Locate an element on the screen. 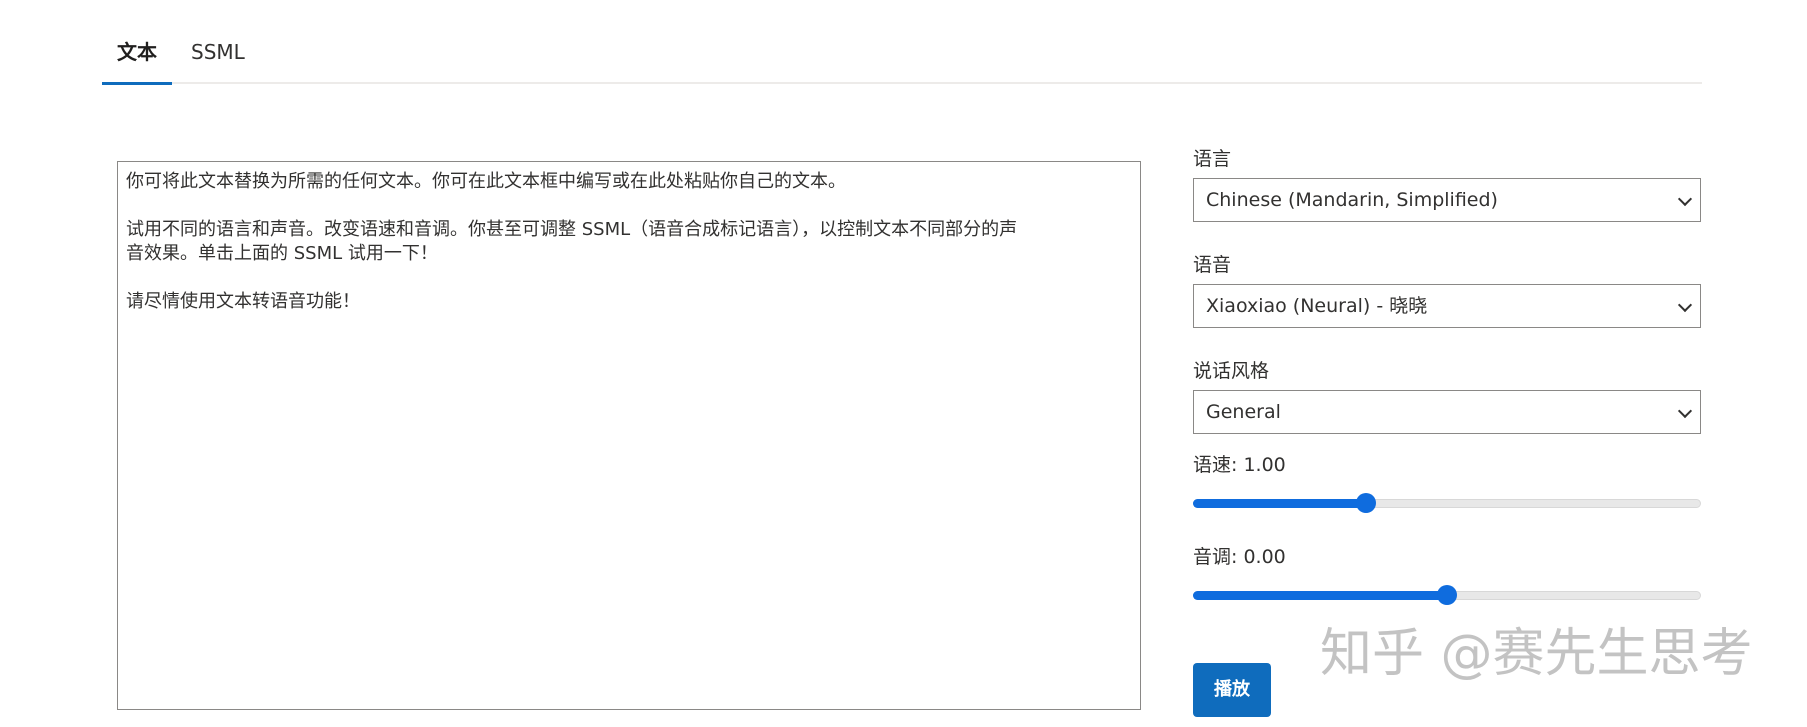  active-tab-indicator is located at coordinates (137, 83).